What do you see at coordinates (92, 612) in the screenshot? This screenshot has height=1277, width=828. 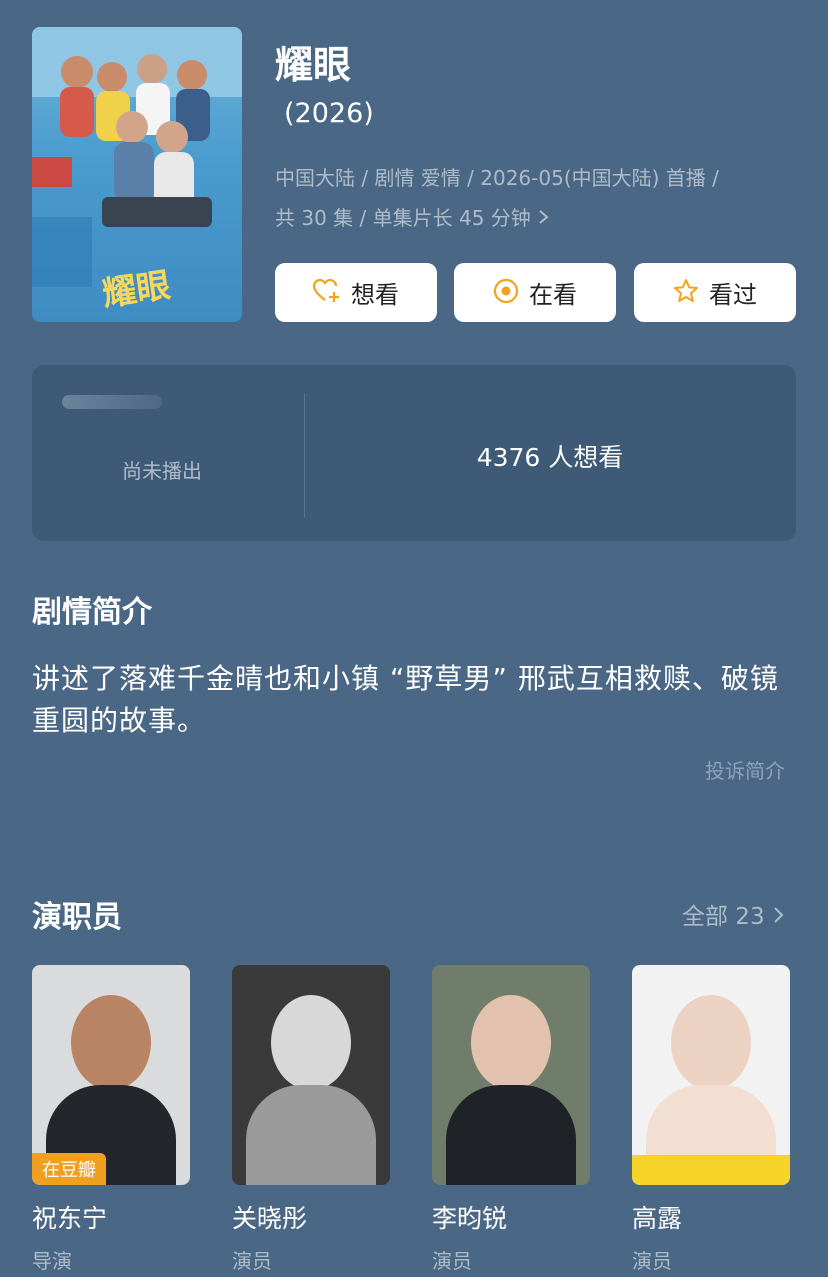 I see `synopsis-heading: 剧情简介` at bounding box center [92, 612].